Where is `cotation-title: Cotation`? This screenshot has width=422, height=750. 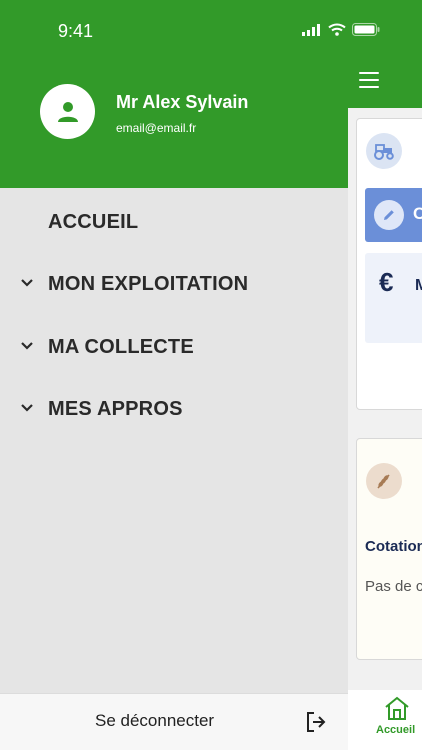 cotation-title: Cotation is located at coordinates (393, 546).